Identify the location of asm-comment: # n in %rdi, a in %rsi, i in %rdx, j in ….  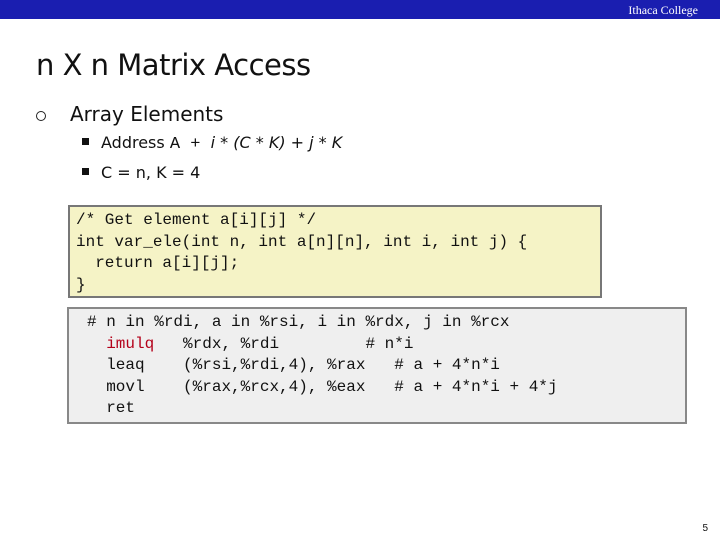
(298, 322).